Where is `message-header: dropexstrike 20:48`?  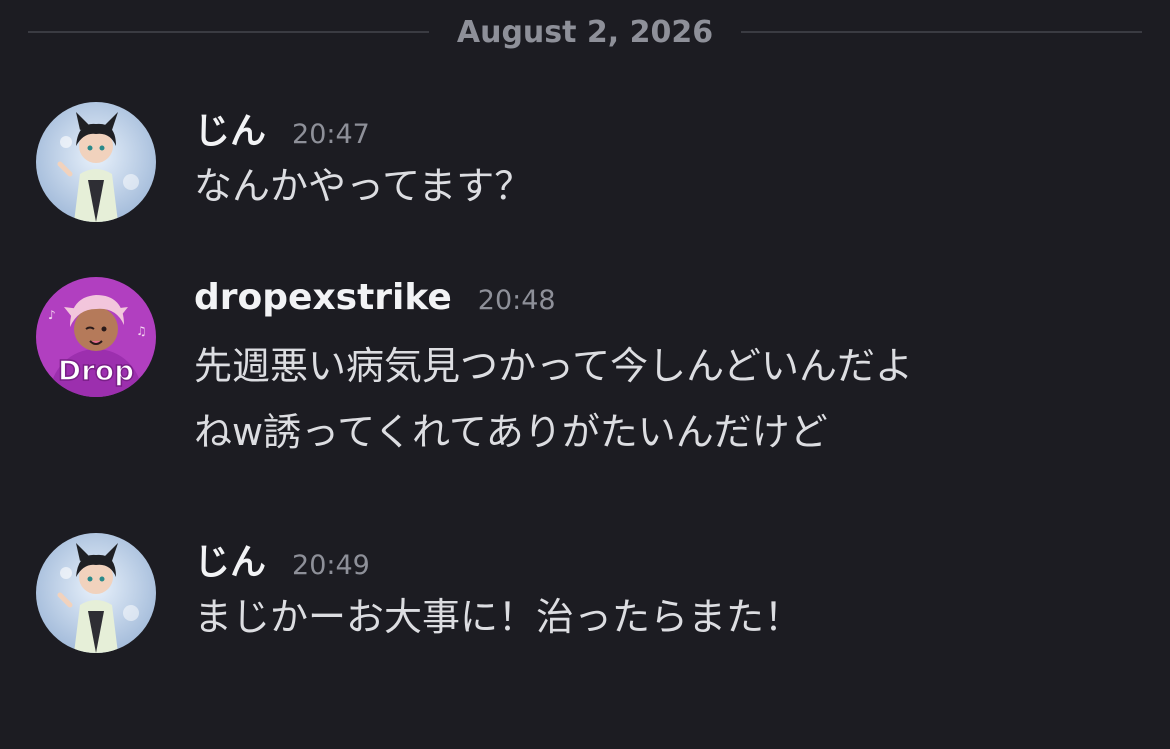 message-header: dropexstrike 20:48 is located at coordinates (672, 305).